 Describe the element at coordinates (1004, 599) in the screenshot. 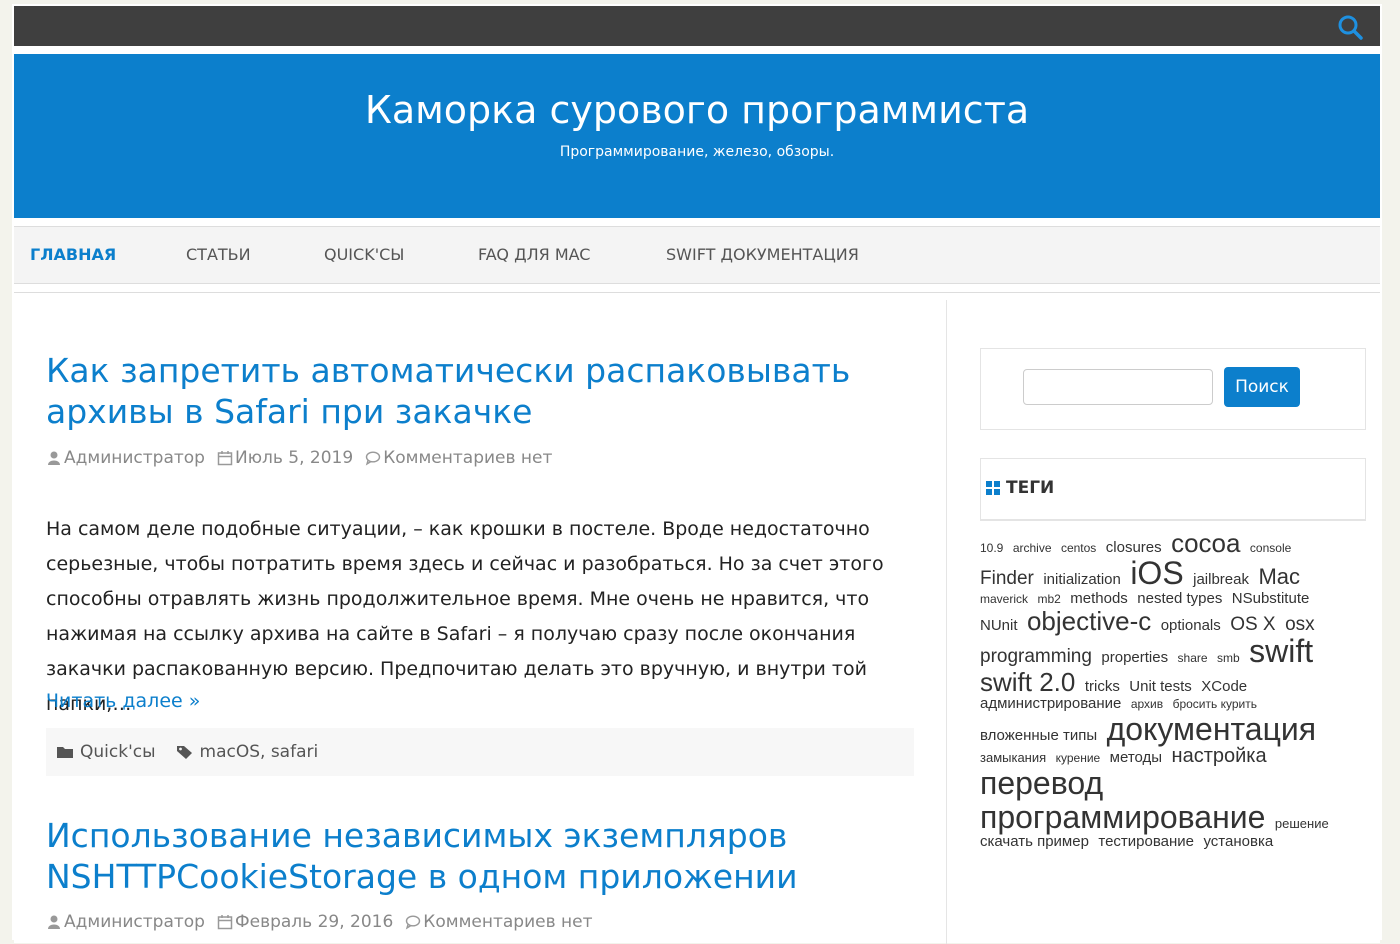

I see `tag-link: maverick` at that location.